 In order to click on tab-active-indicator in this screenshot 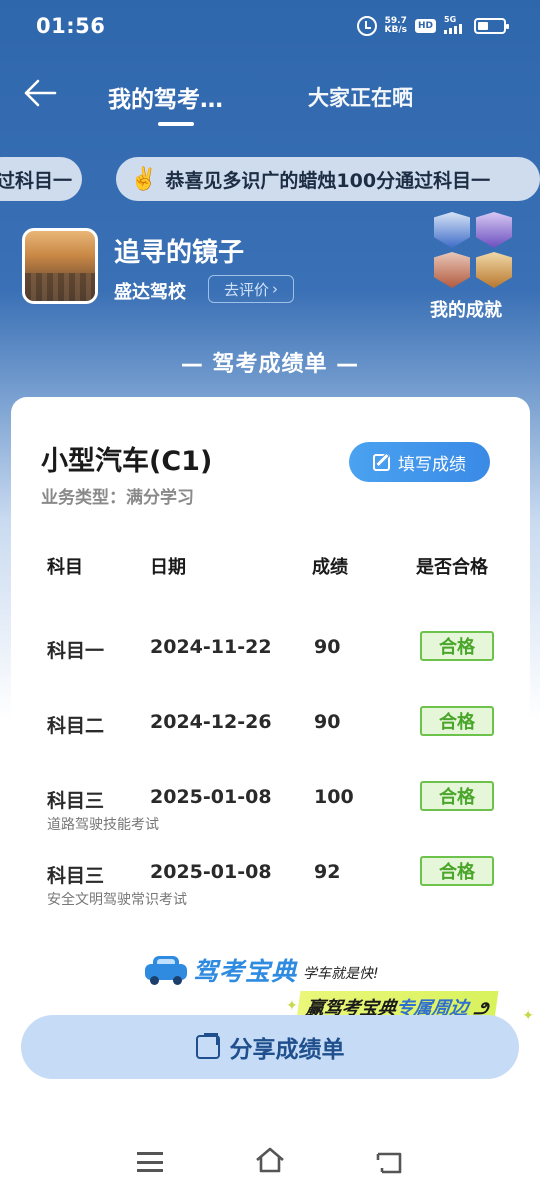, I will do `click(176, 124)`.